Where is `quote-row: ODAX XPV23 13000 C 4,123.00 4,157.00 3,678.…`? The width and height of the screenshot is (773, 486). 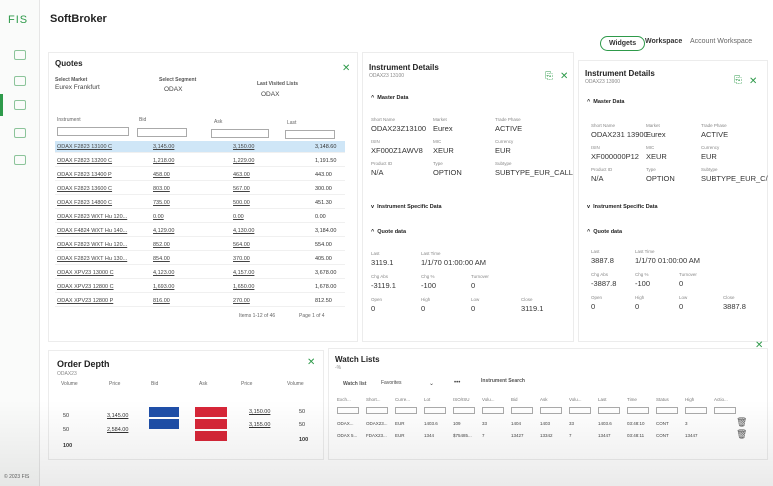 quote-row: ODAX XPV23 13000 C 4,123.00 4,157.00 3,678.… is located at coordinates (200, 273).